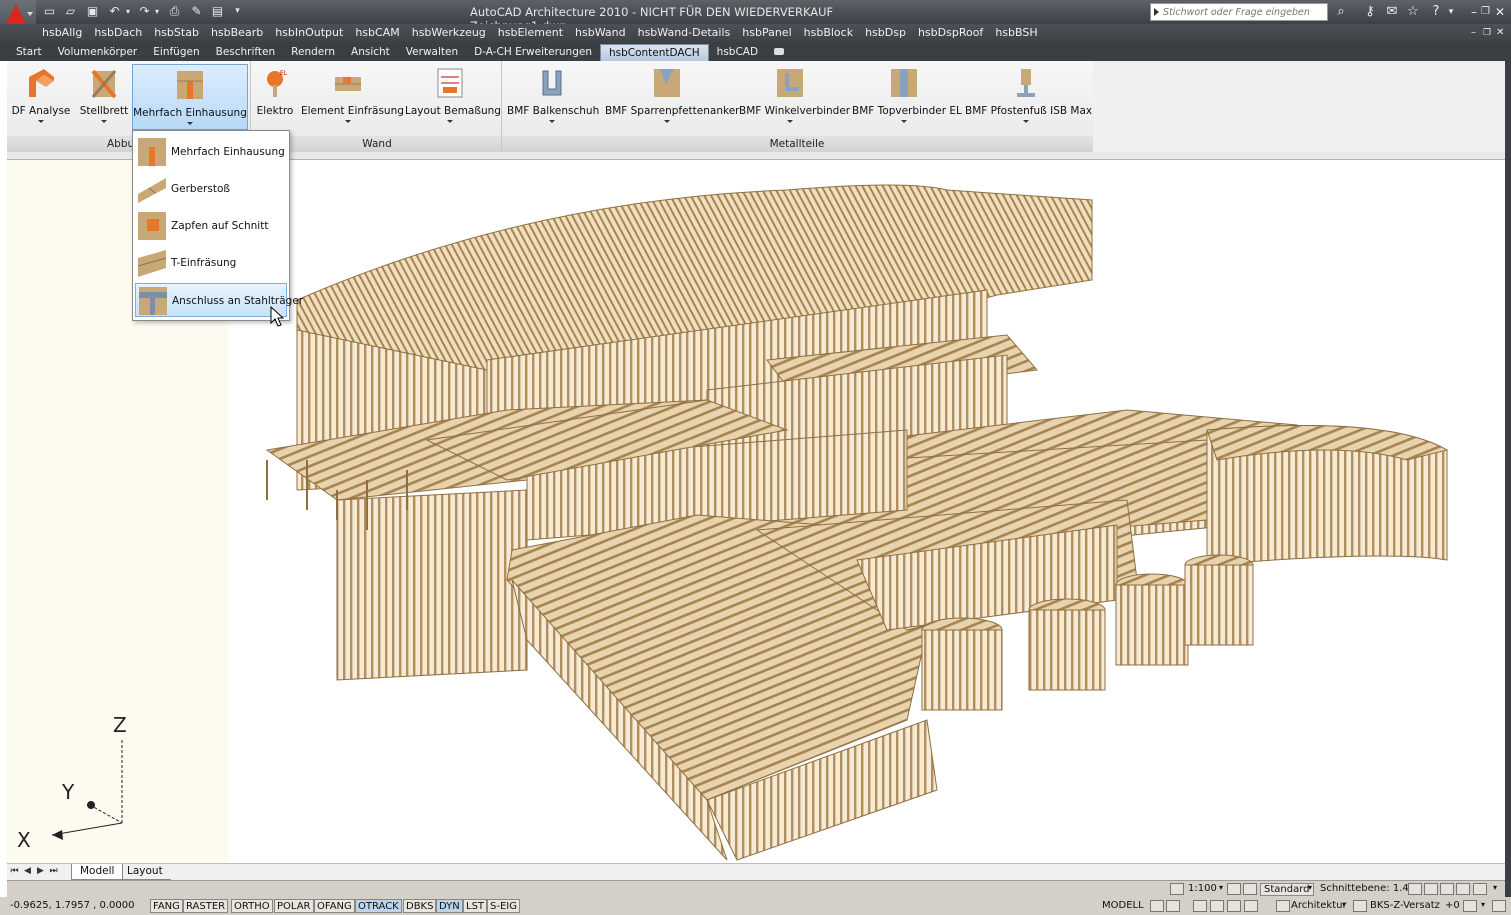  Describe the element at coordinates (1474, 12) in the screenshot. I see `minimize-icon: –` at that location.